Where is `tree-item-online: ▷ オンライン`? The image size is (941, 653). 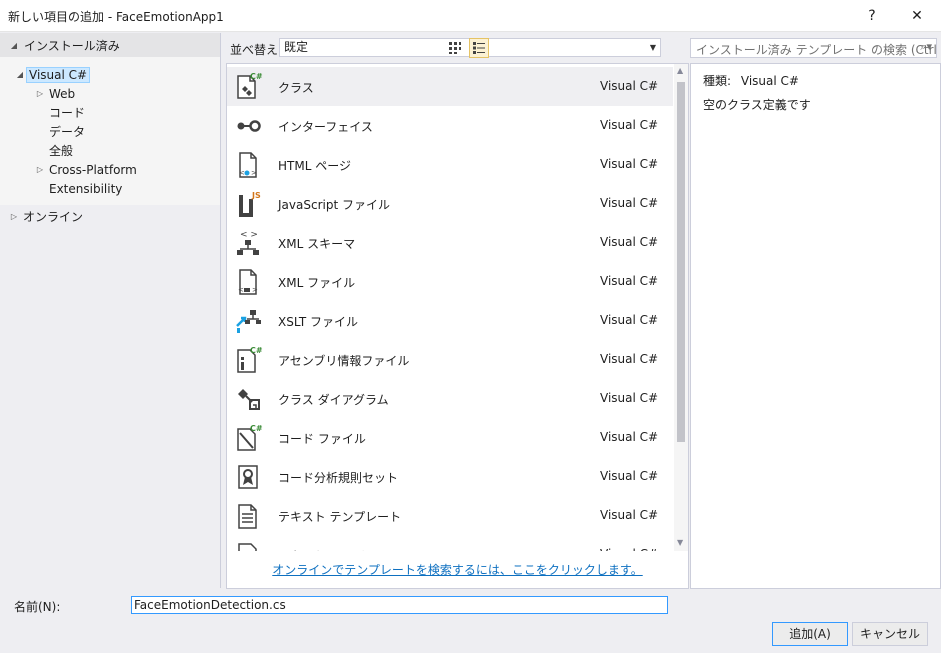 tree-item-online: ▷ オンライン is located at coordinates (47, 216).